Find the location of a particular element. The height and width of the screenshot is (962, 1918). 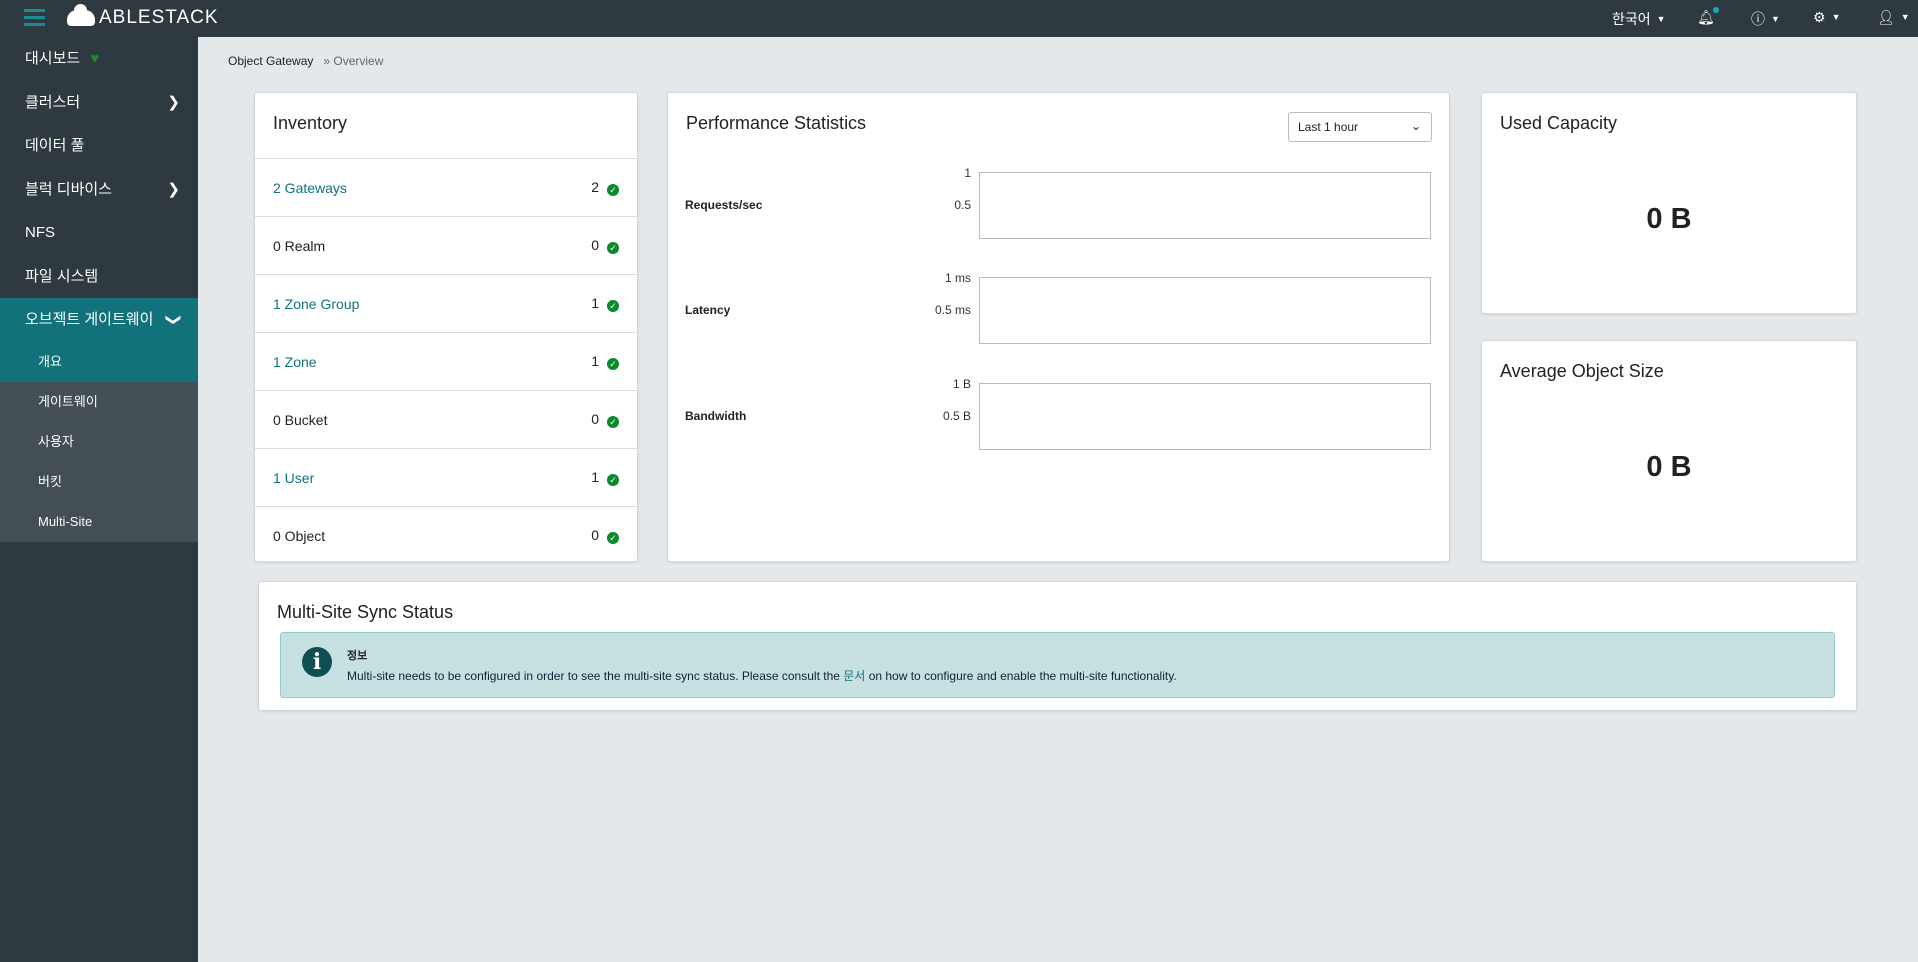

menu-toggle-icon is located at coordinates (34, 18).